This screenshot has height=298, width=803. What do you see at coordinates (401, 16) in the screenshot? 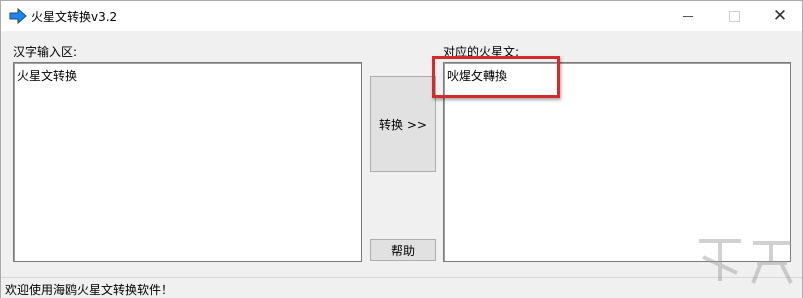
I see `title-bar: 火星文转换v3.2 ✕` at bounding box center [401, 16].